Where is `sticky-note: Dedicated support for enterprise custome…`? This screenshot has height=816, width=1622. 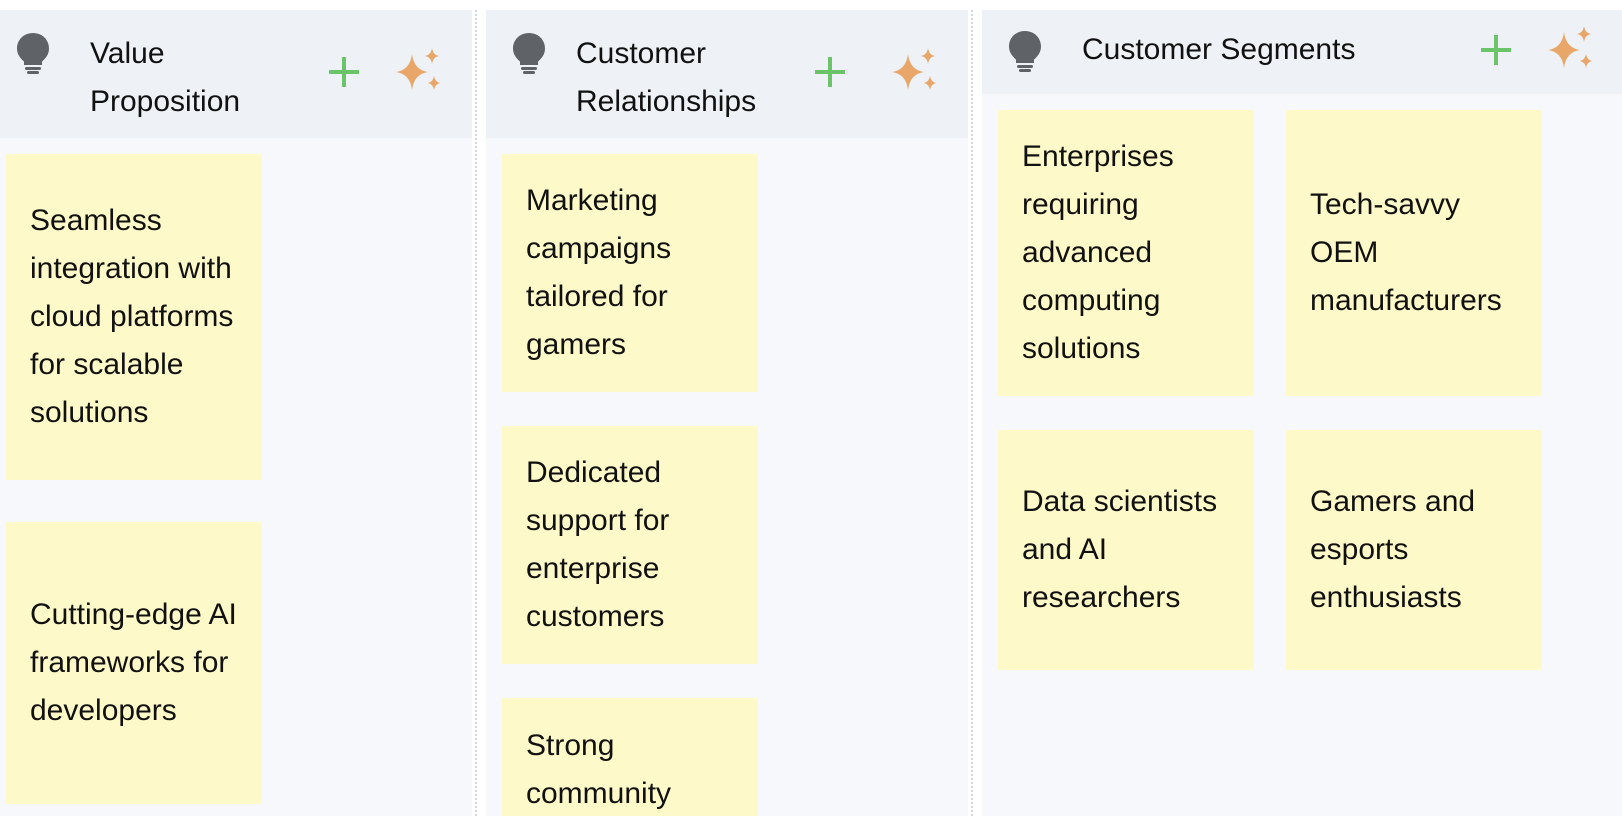
sticky-note: Dedicated support for enterprise custome… is located at coordinates (630, 545).